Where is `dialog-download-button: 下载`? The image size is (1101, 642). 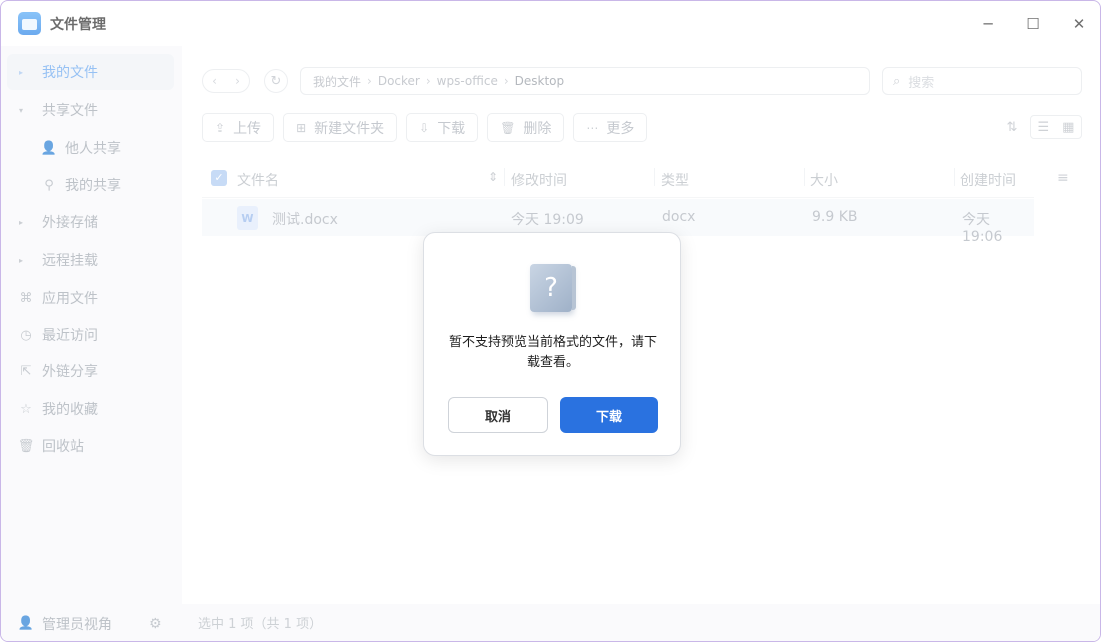 dialog-download-button: 下载 is located at coordinates (609, 415).